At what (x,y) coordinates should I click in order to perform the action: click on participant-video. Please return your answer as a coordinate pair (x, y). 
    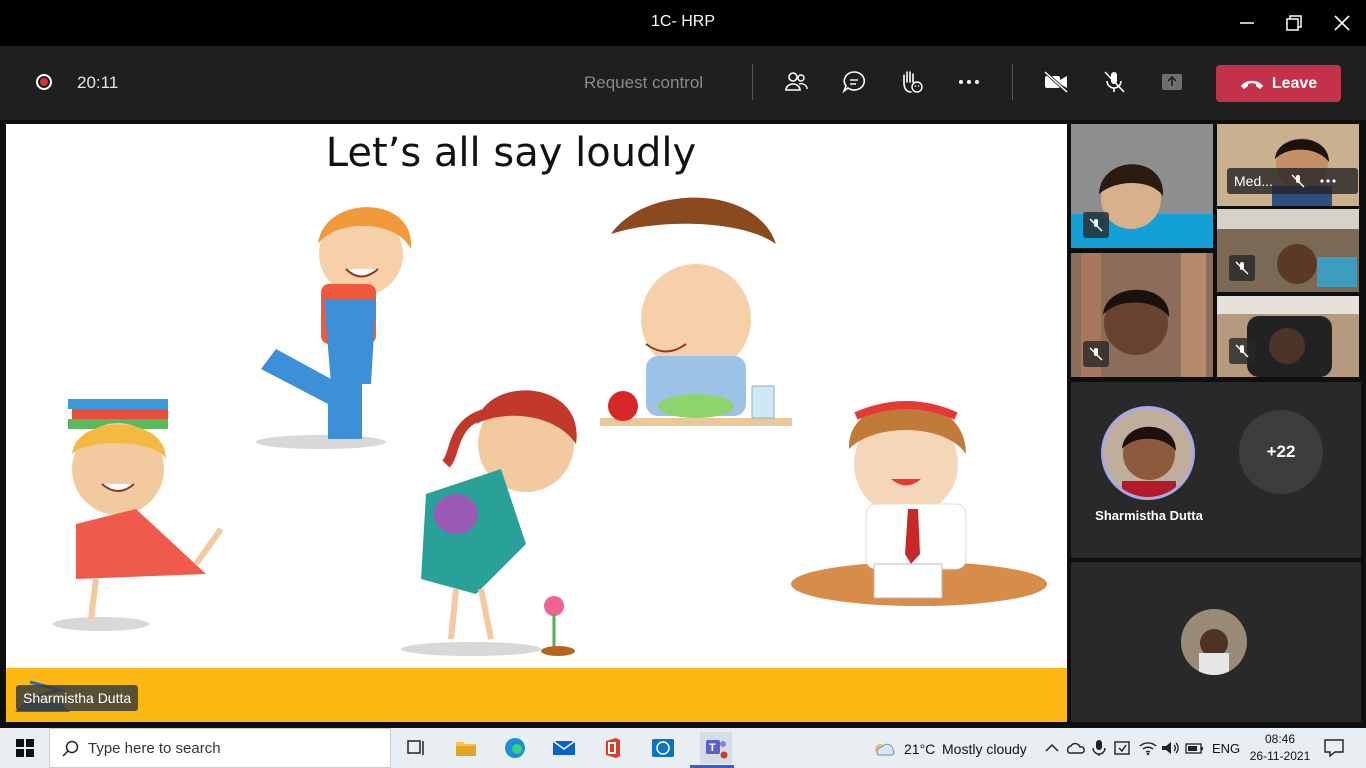
    Looking at the image, I should click on (1288, 336).